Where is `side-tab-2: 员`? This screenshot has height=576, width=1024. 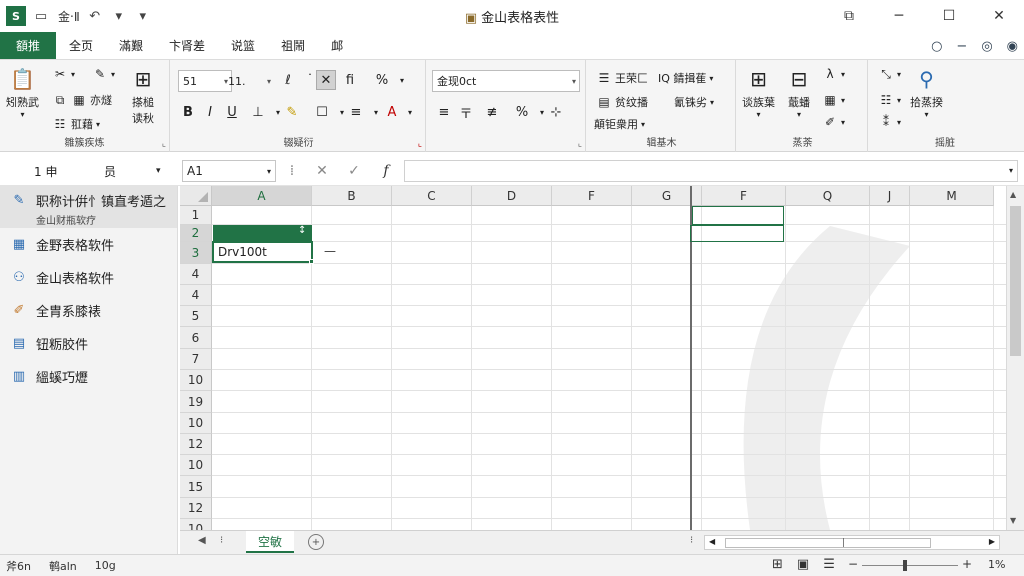 side-tab-2: 员 is located at coordinates (110, 171).